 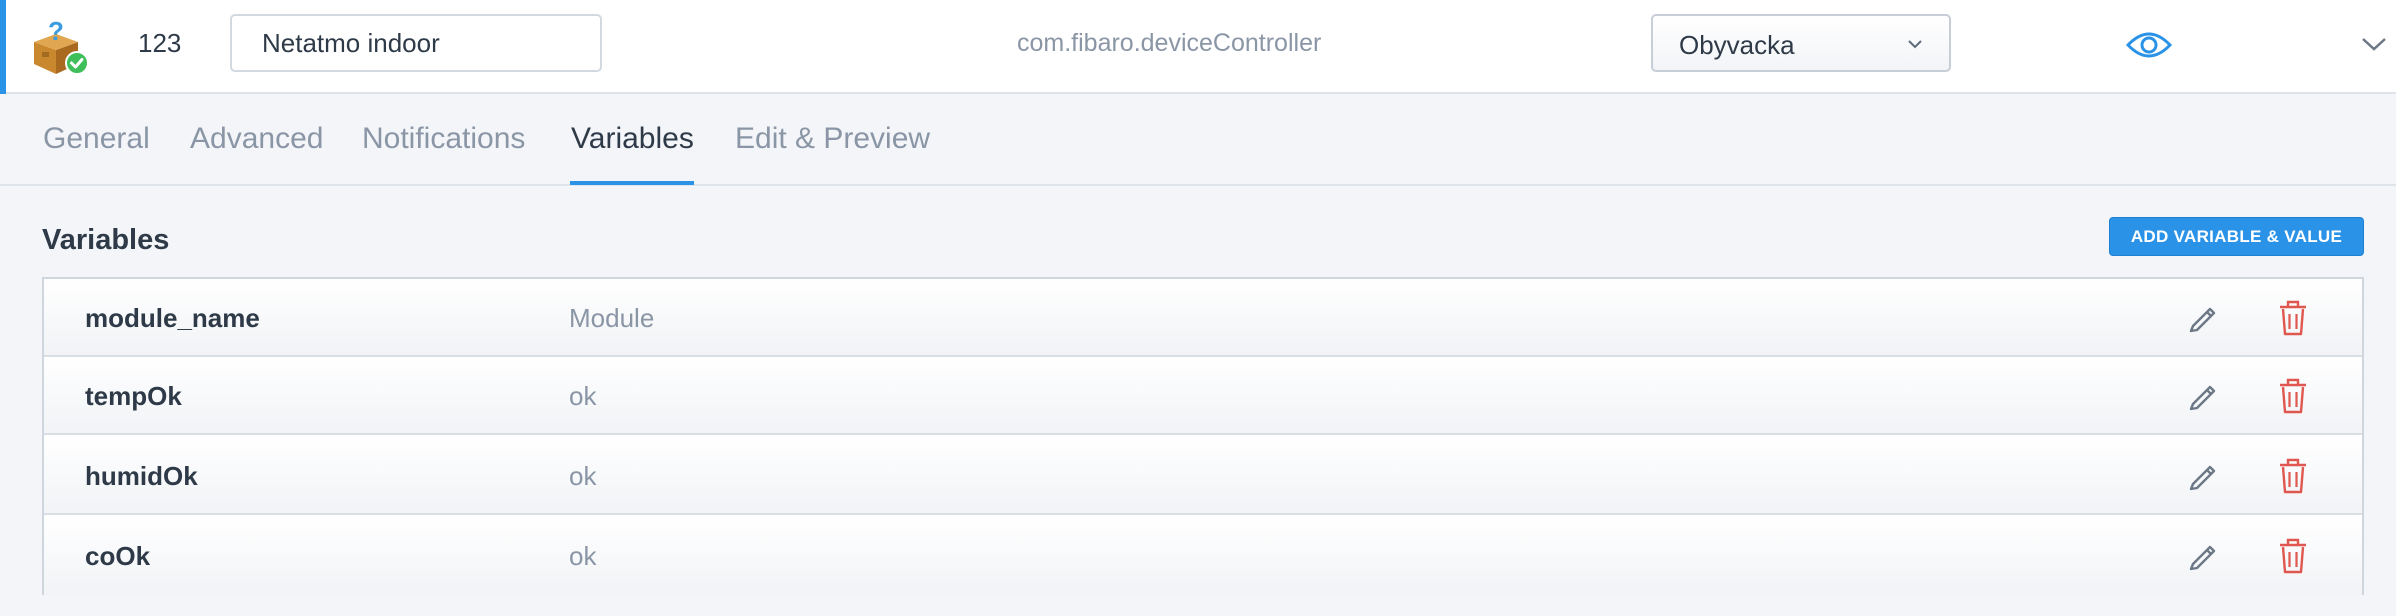 I want to click on table-row: humidOk ok, so click(x=1203, y=476).